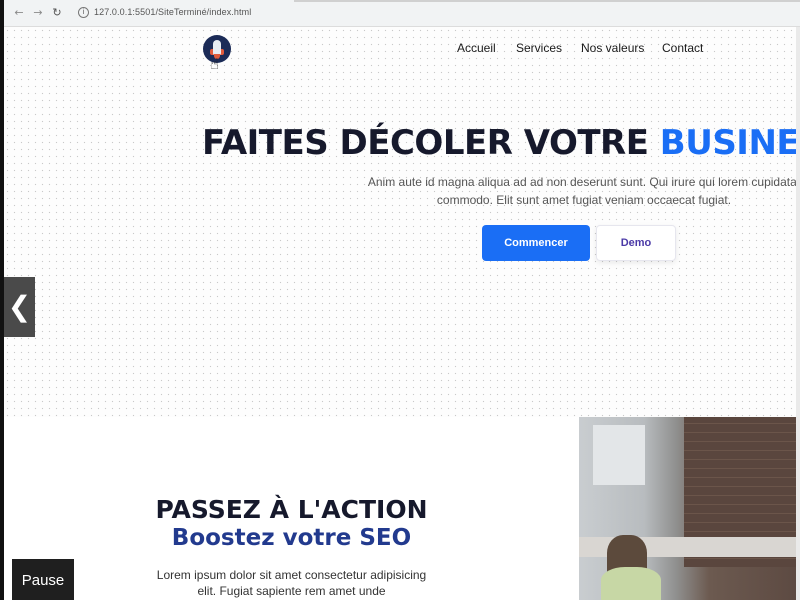  What do you see at coordinates (83, 12) in the screenshot?
I see `site-info-icon: i` at bounding box center [83, 12].